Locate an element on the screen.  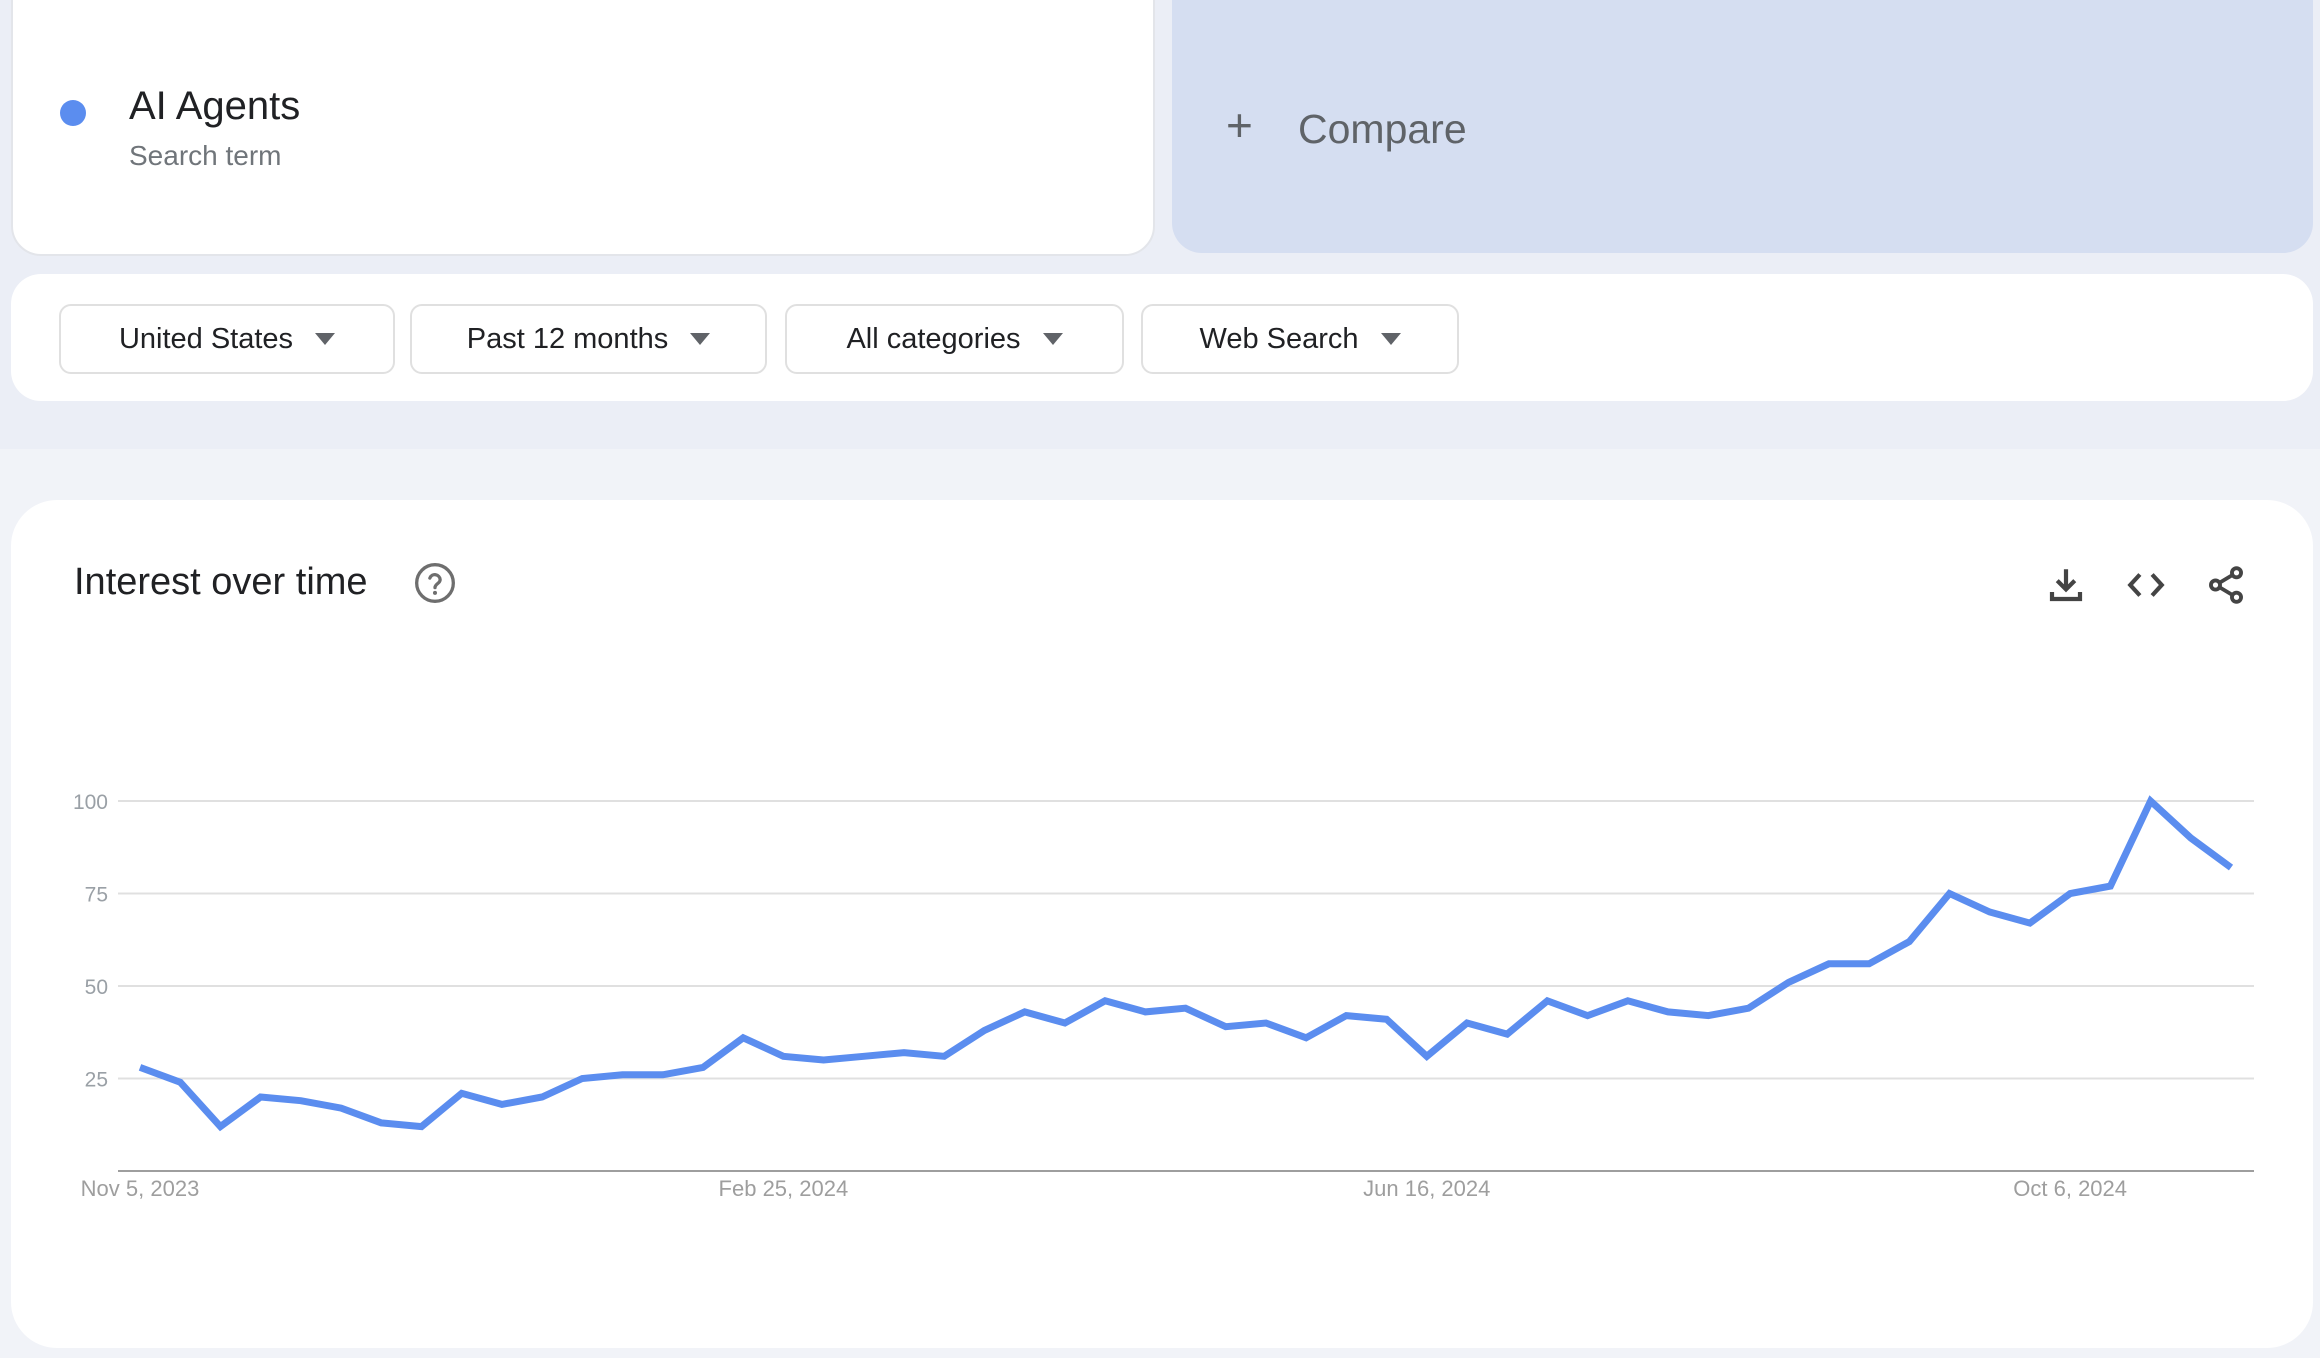
filter-category-label: All categories is located at coordinates (933, 338).